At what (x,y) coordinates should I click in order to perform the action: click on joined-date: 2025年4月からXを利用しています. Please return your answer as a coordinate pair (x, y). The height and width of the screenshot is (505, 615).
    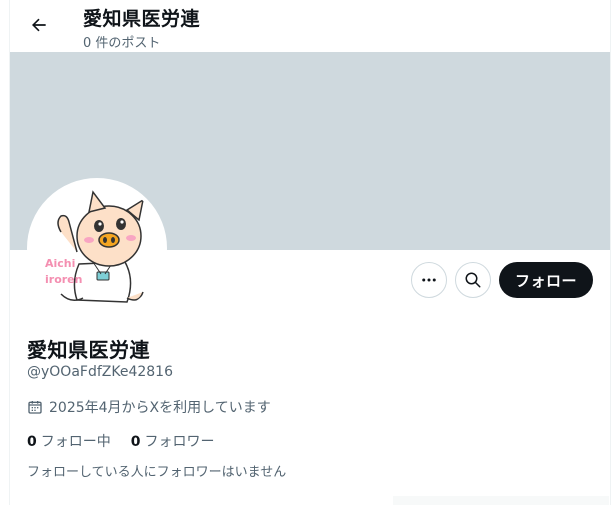
    Looking at the image, I should click on (149, 407).